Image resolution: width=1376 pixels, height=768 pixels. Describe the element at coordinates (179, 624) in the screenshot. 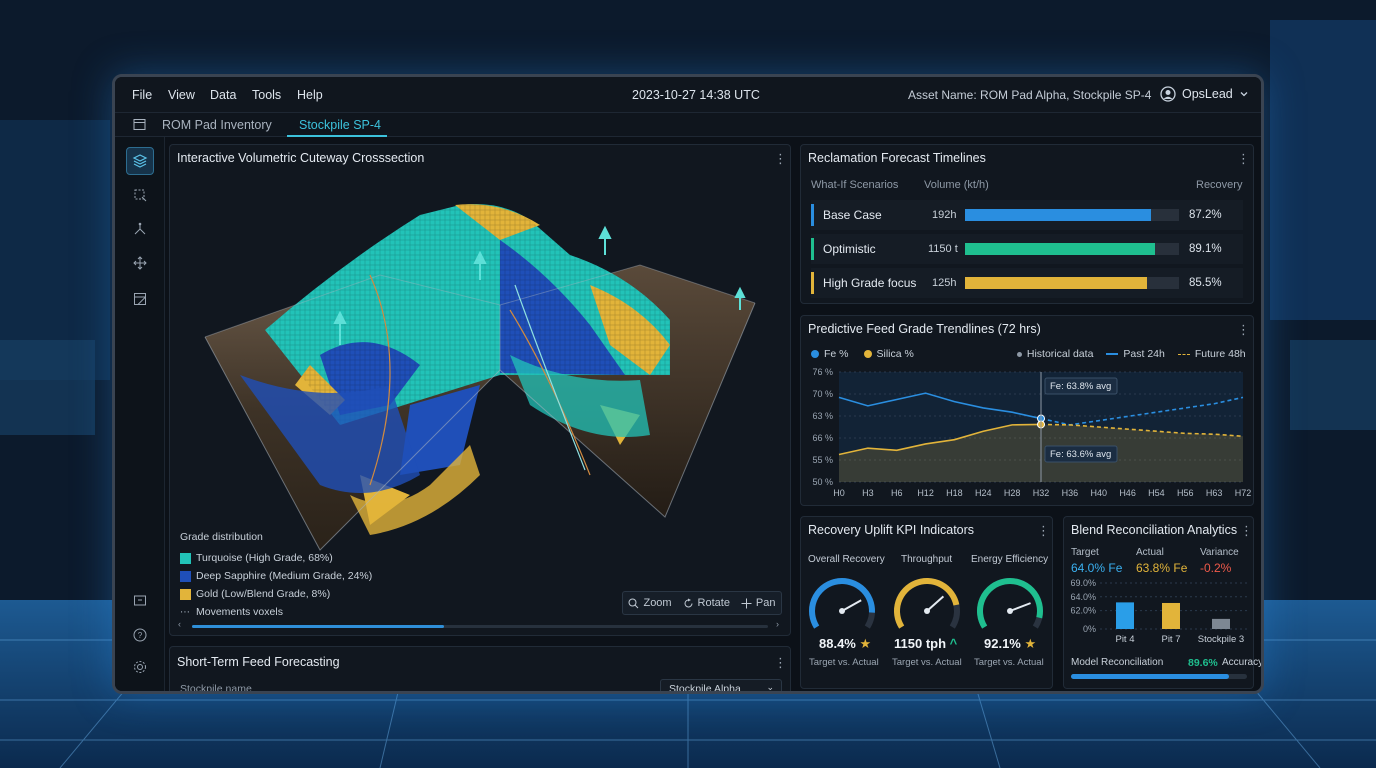

I see `scroll-left-icon: ‹` at that location.